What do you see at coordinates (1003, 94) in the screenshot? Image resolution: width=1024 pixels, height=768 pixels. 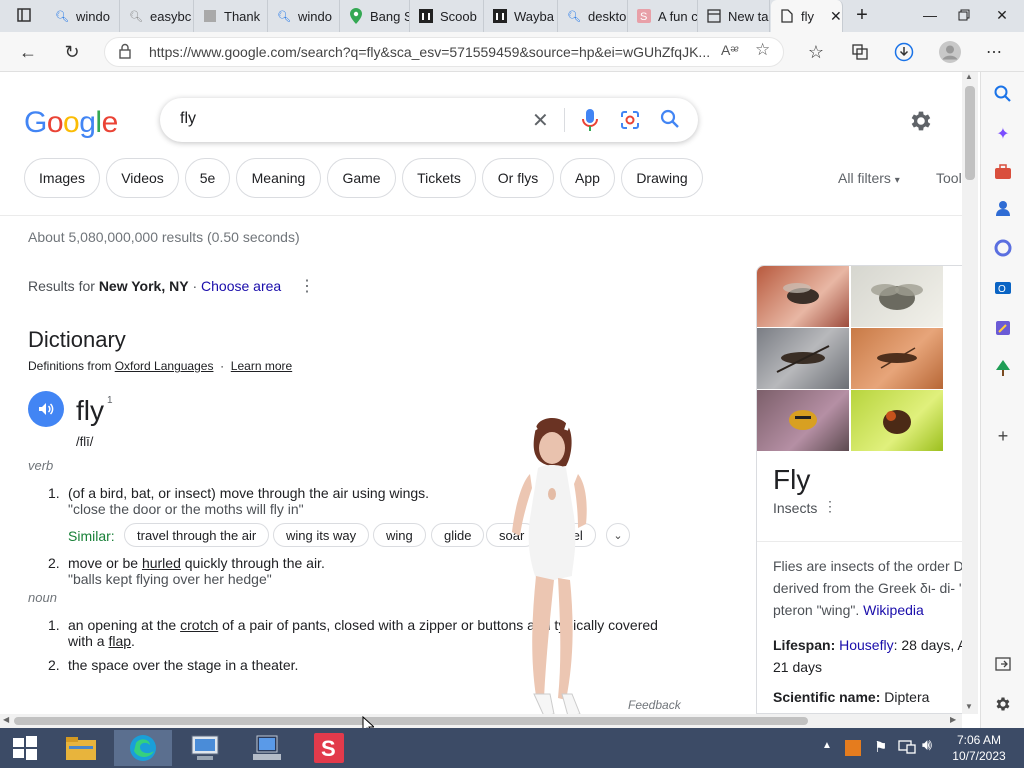 I see `sidebar-search-icon` at bounding box center [1003, 94].